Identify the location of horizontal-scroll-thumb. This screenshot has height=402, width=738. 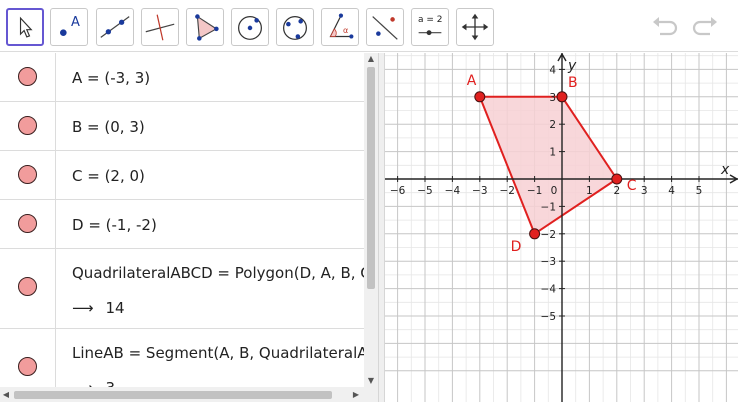
(173, 395).